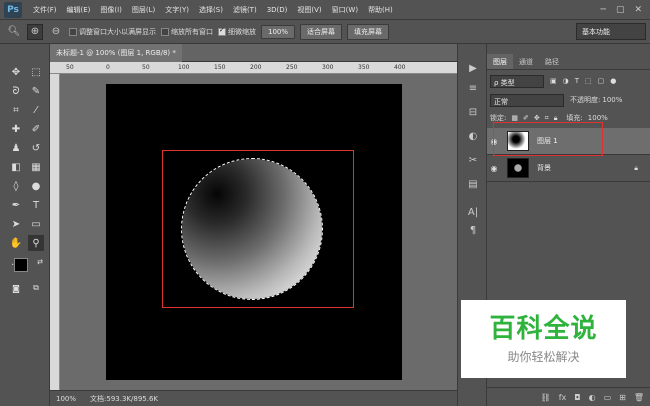  Describe the element at coordinates (553, 81) in the screenshot. I see `pixel-filter-icon: ▣` at that location.